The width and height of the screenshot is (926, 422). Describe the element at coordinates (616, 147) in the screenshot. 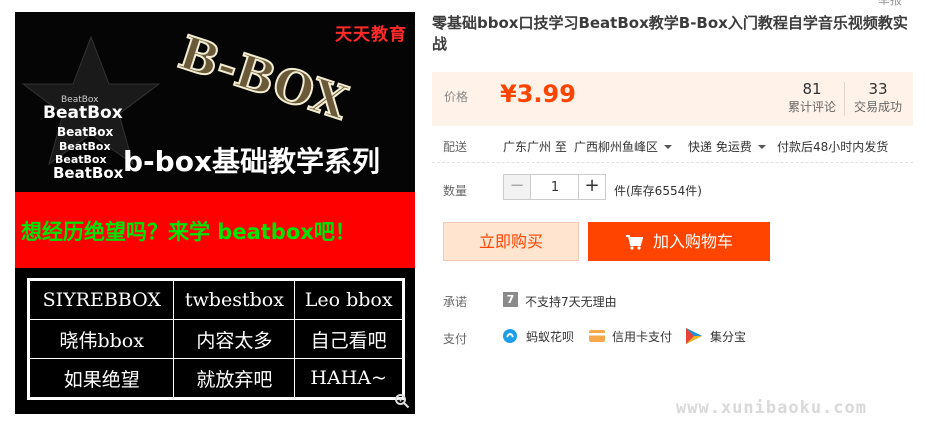

I see `delivery-destination-text: 广西柳州鱼峰区` at that location.